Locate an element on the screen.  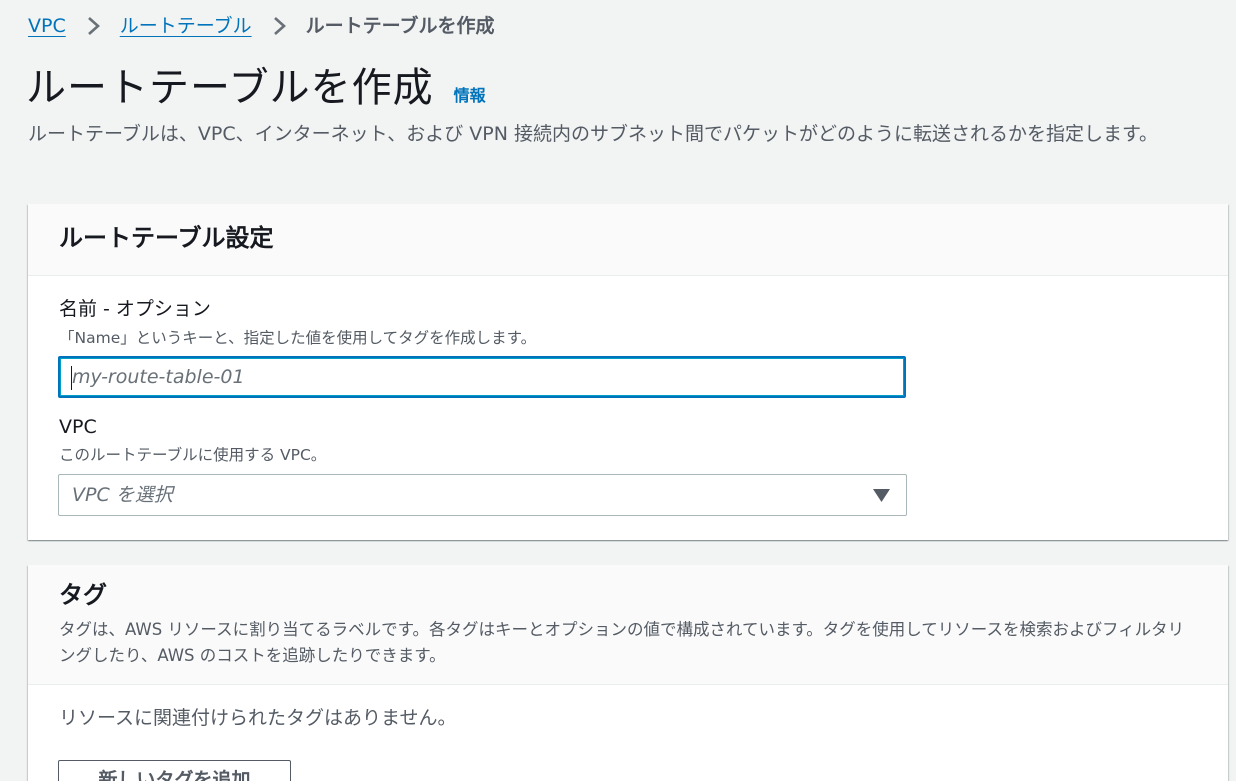
info-link: 情報 is located at coordinates (470, 94).